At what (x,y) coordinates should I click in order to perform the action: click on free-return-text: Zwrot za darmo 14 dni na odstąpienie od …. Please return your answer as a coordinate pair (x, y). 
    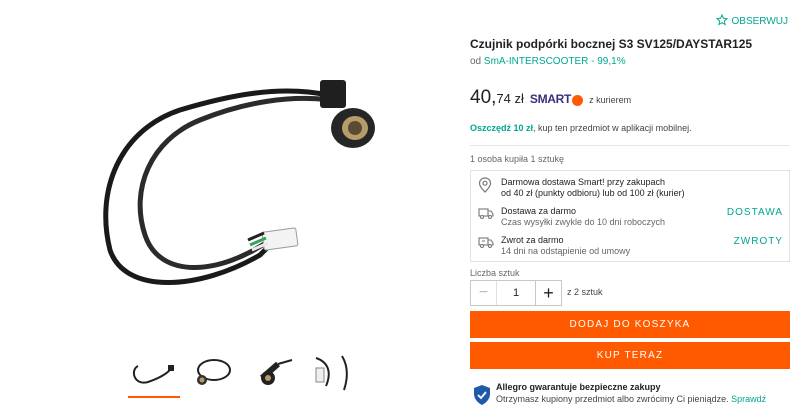
    Looking at the image, I should click on (565, 246).